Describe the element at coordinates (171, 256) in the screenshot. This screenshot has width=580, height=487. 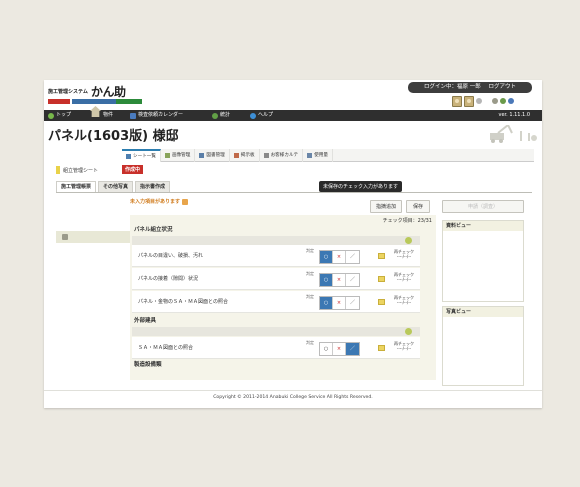
I see `check-item-name: パネルの目違い、破損、汚れ` at that location.